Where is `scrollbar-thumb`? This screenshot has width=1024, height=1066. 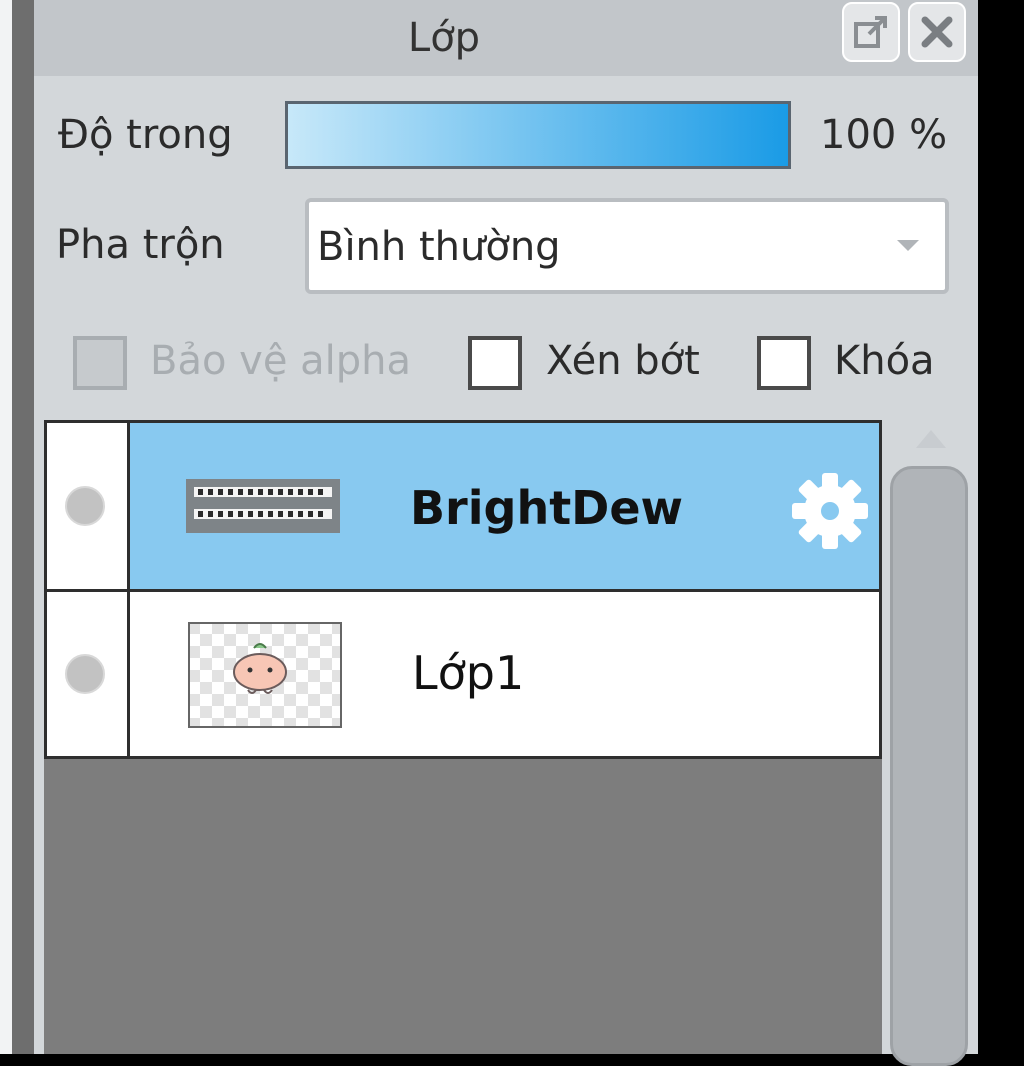 scrollbar-thumb is located at coordinates (929, 766).